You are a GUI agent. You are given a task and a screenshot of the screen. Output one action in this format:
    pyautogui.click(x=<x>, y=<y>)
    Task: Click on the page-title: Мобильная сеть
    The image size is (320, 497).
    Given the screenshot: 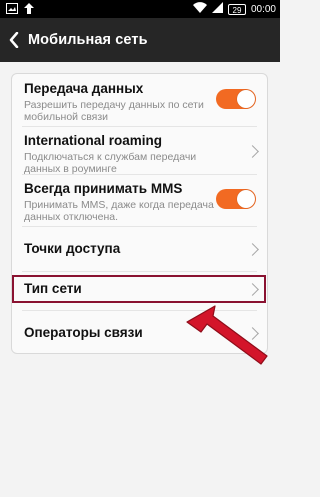 What is the action you would take?
    pyautogui.click(x=88, y=40)
    